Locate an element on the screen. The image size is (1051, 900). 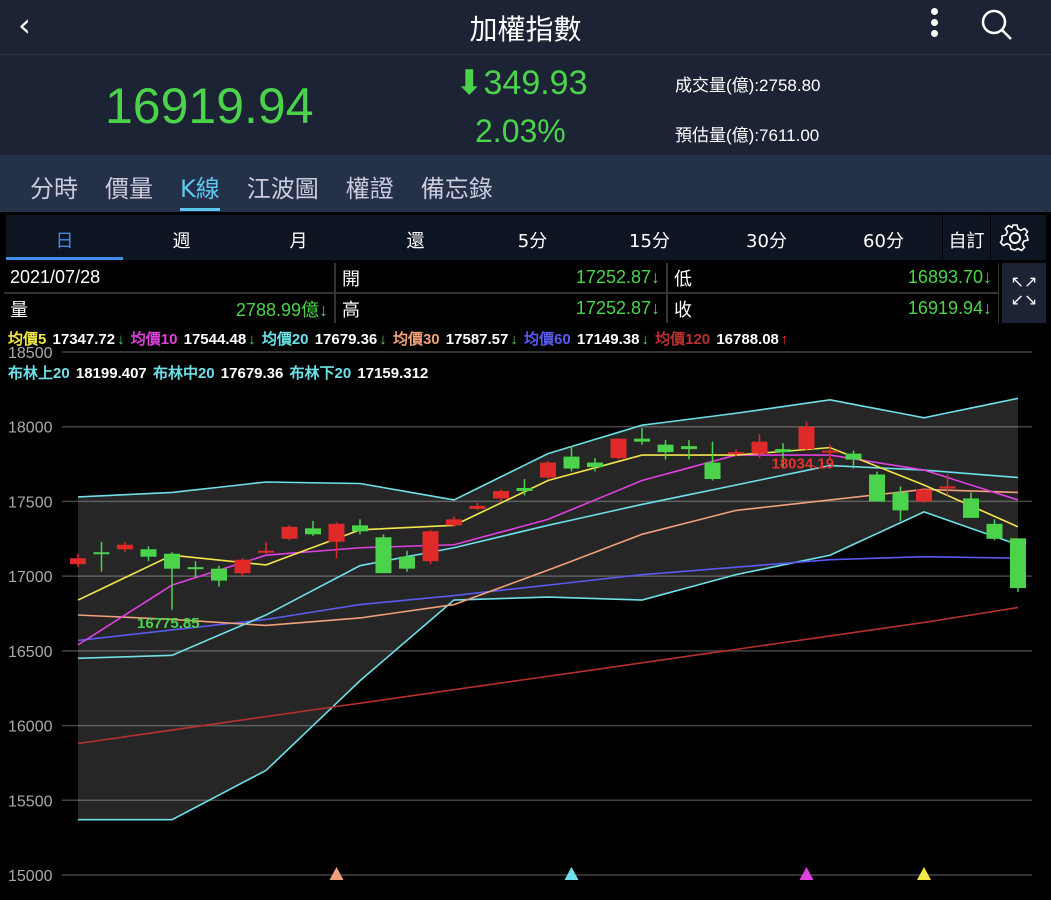
low-label: 低 is located at coordinates (683, 278).